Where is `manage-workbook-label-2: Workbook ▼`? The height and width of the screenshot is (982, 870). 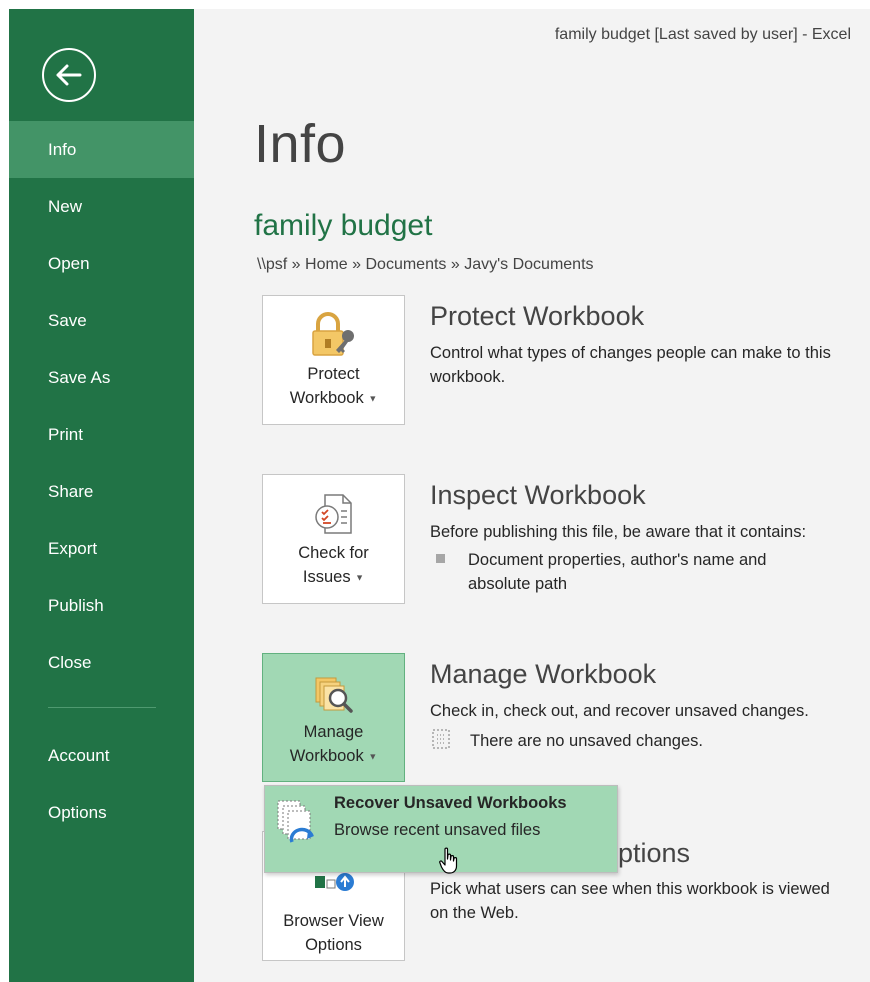 manage-workbook-label-2: Workbook ▼ is located at coordinates (333, 756).